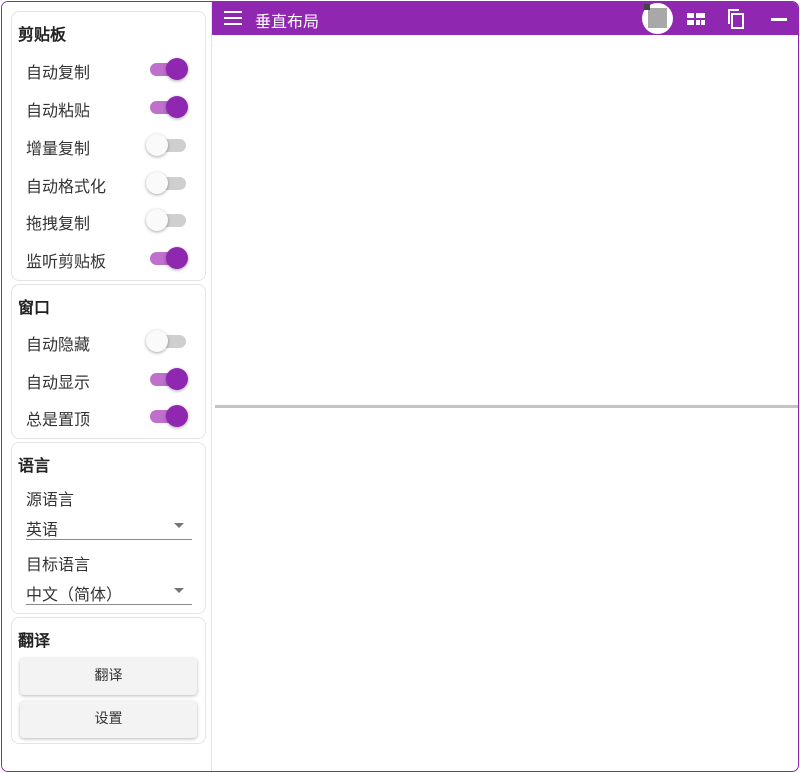  What do you see at coordinates (74, 594) in the screenshot?
I see `target-language-value: 中文（简体）` at bounding box center [74, 594].